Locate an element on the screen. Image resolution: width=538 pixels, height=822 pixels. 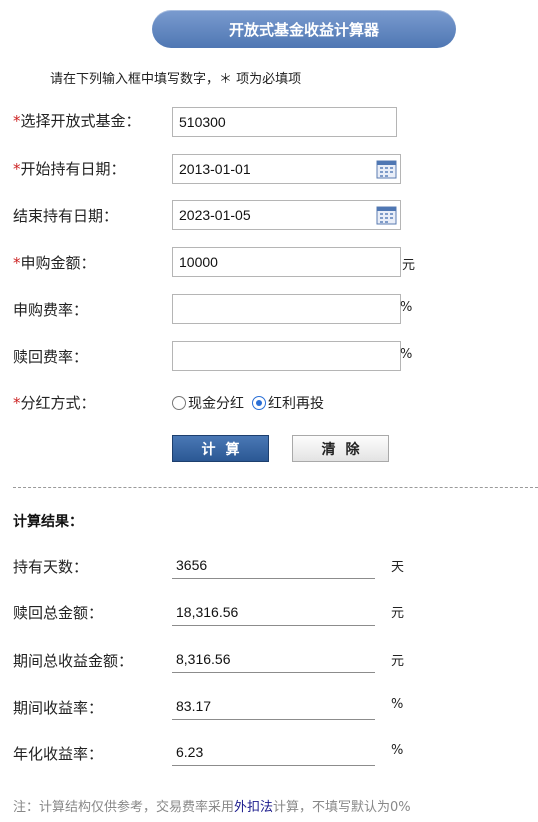
result-label: 年化收益率： is located at coordinates (58, 754).